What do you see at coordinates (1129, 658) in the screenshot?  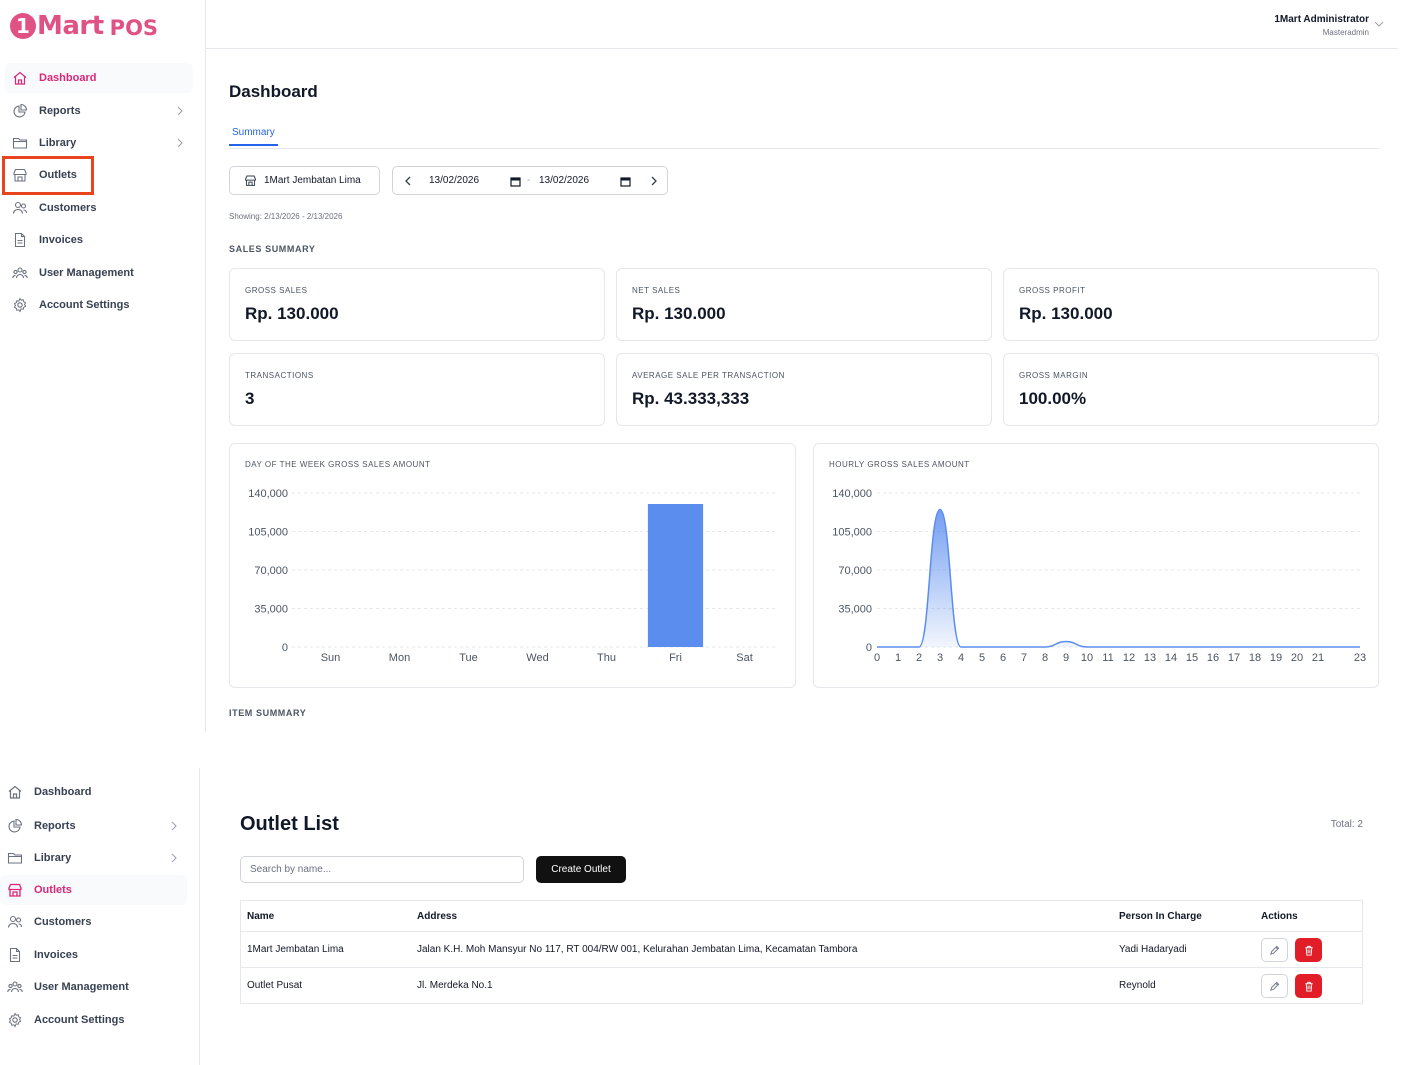 I see `x-tick-label: 12` at bounding box center [1129, 658].